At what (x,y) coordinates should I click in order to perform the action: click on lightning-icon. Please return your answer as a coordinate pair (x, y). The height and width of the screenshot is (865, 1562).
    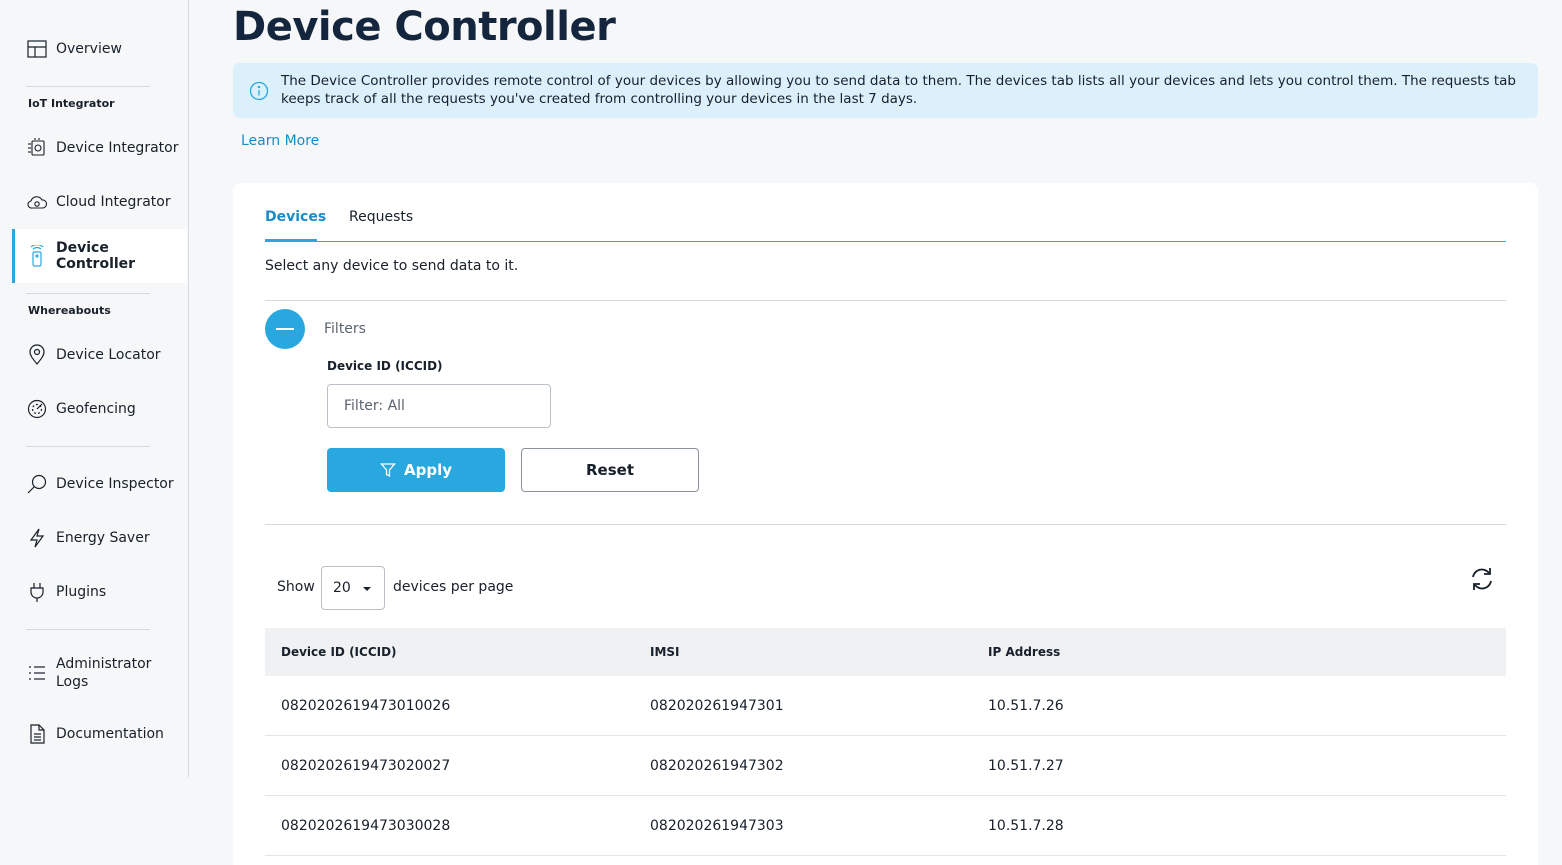
    Looking at the image, I should click on (37, 538).